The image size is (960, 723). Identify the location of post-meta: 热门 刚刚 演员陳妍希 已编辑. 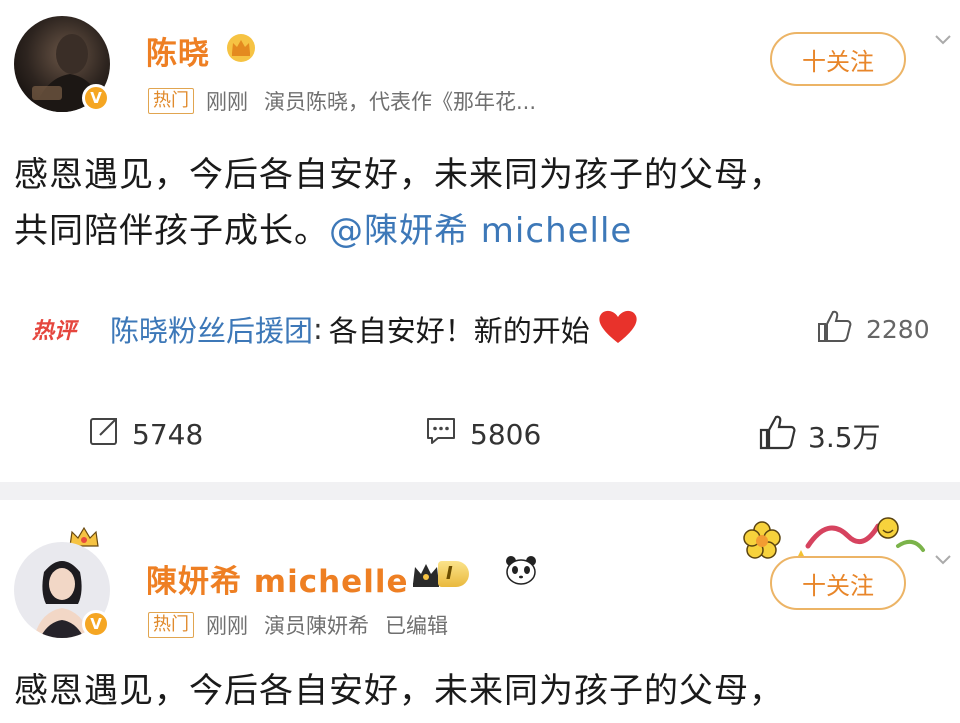
(298, 625).